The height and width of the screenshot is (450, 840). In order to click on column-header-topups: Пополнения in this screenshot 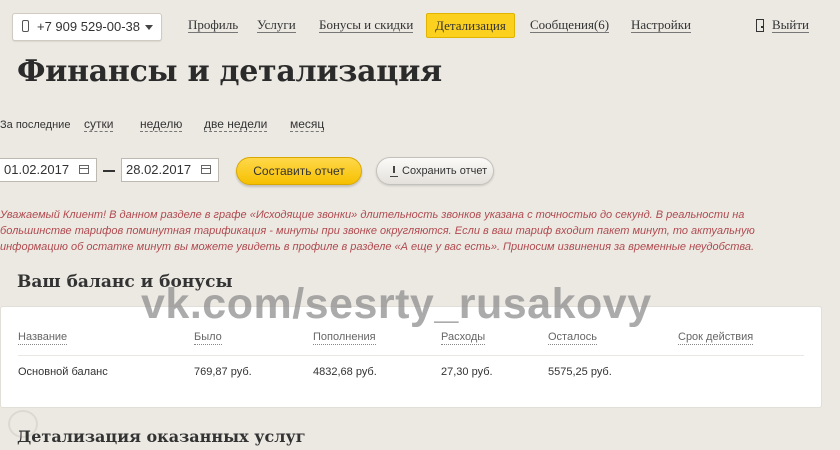, I will do `click(344, 338)`.